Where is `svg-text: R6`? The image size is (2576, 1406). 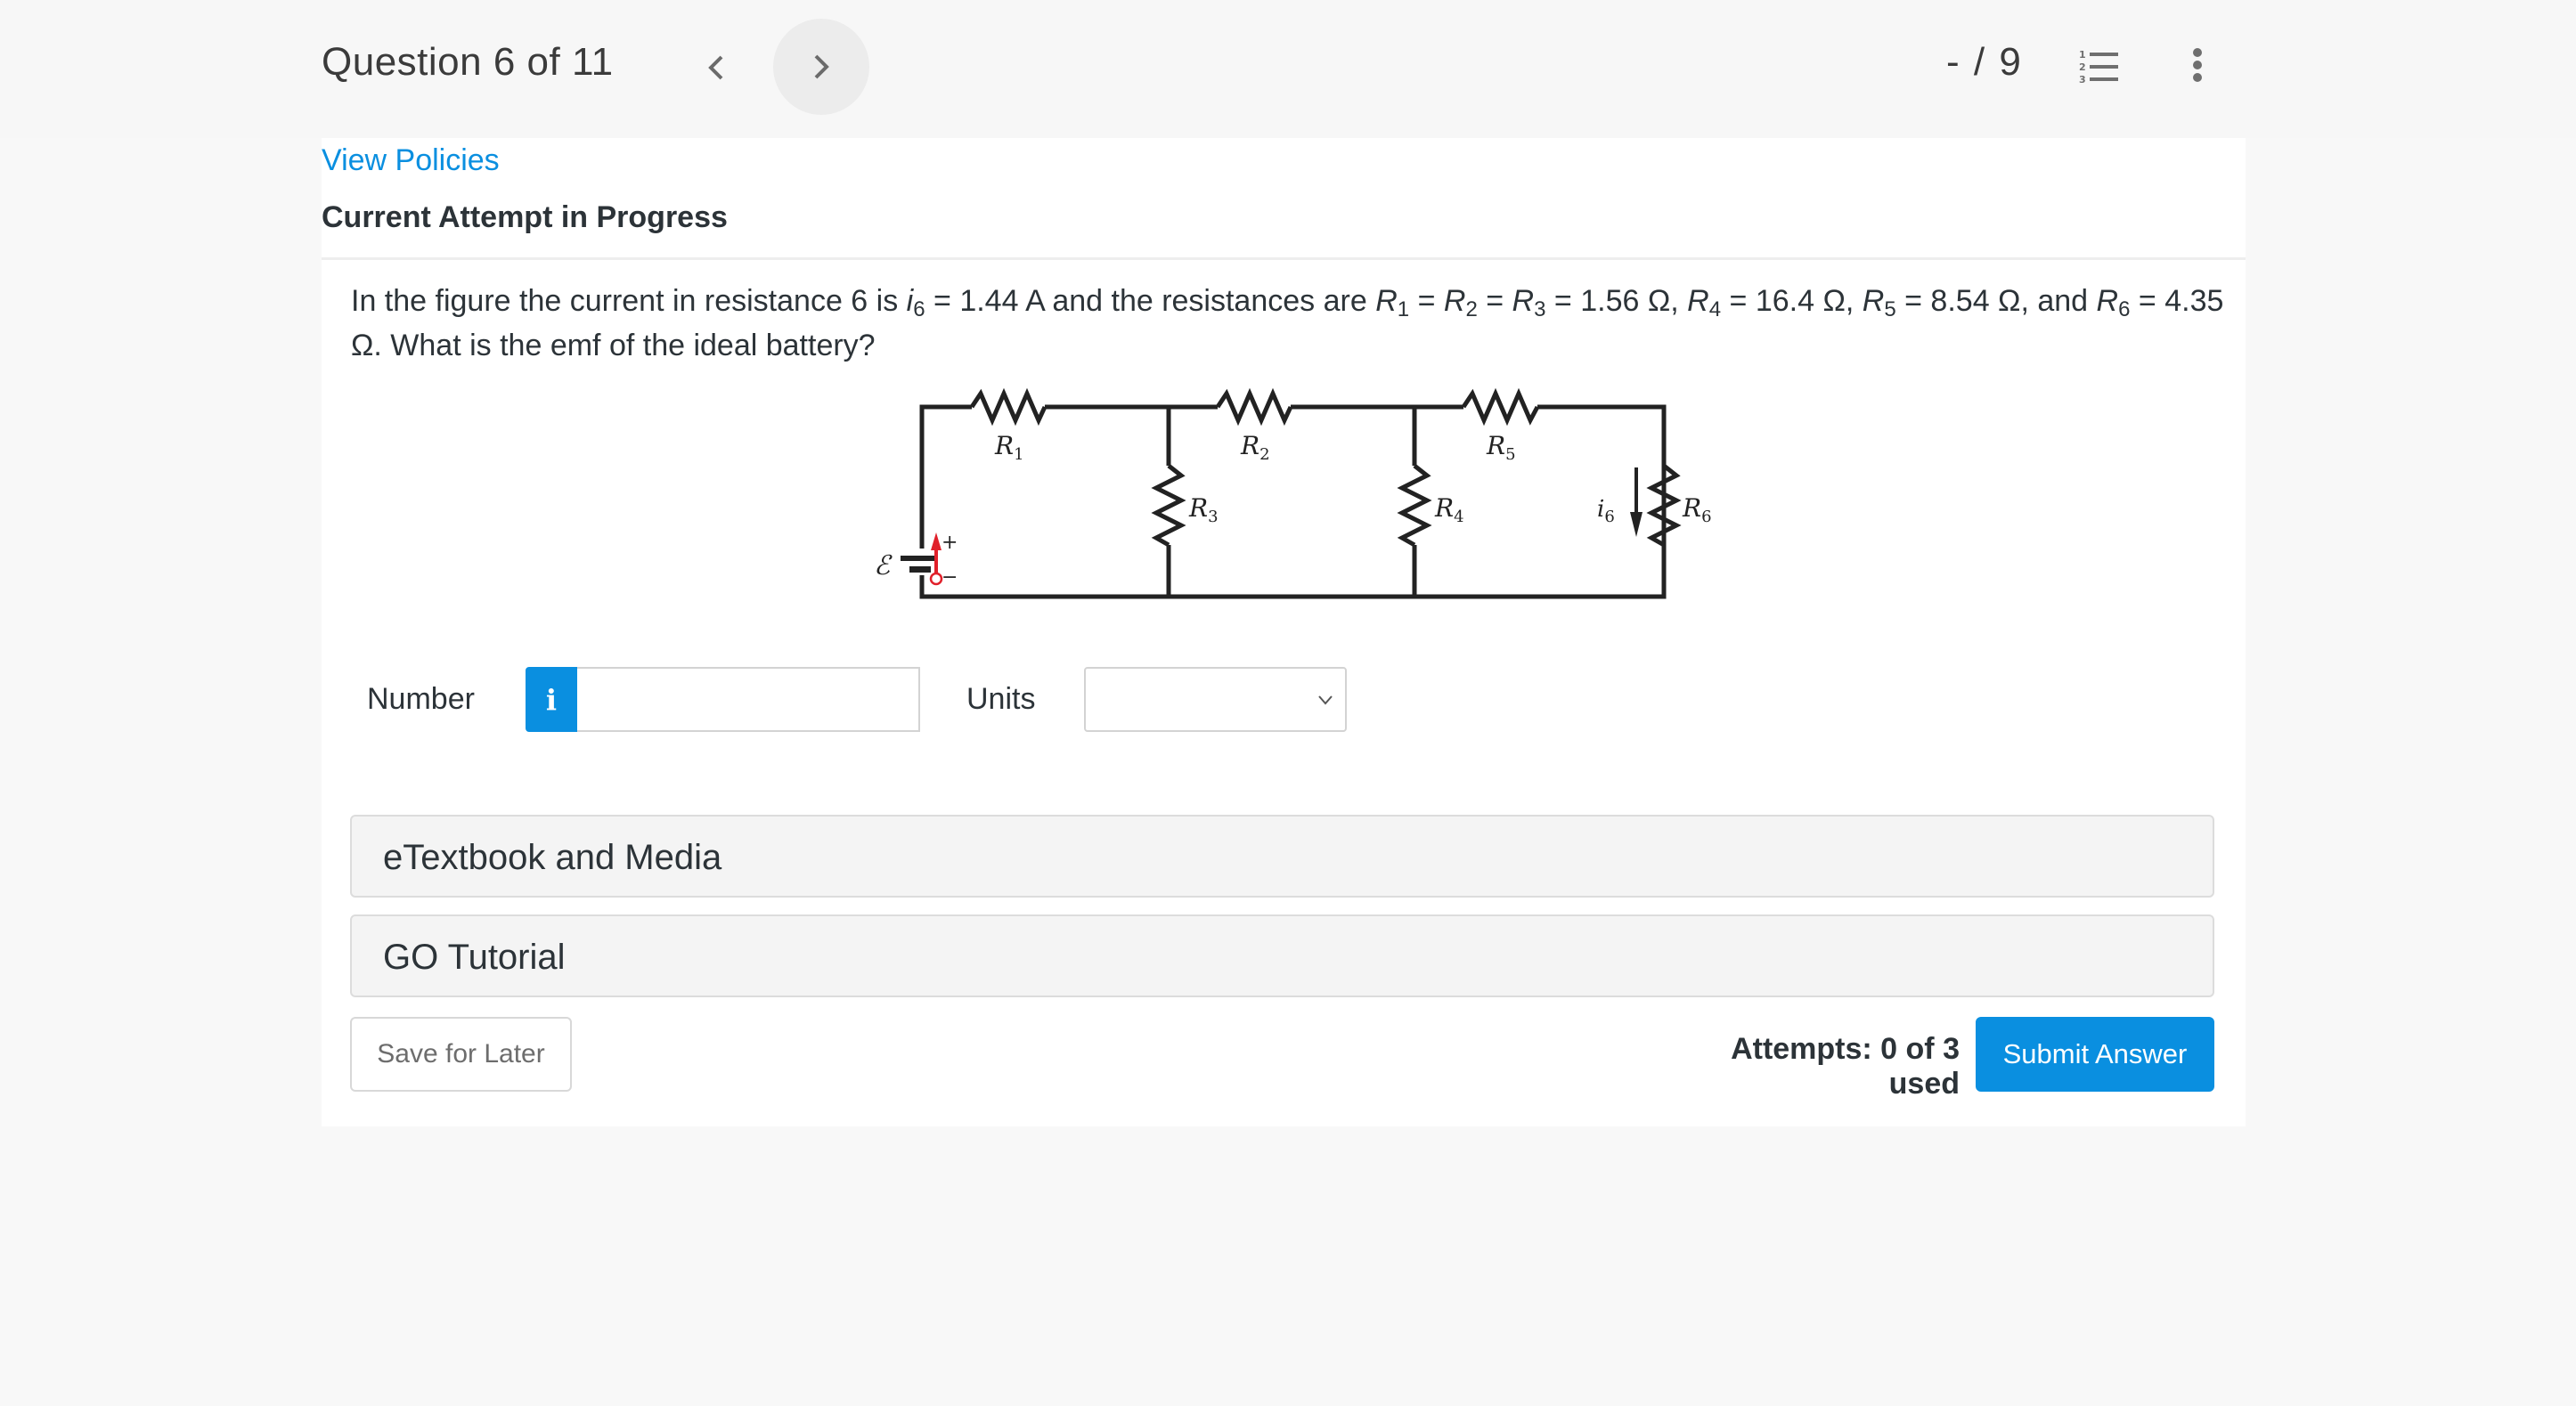 svg-text: R6 is located at coordinates (1697, 510).